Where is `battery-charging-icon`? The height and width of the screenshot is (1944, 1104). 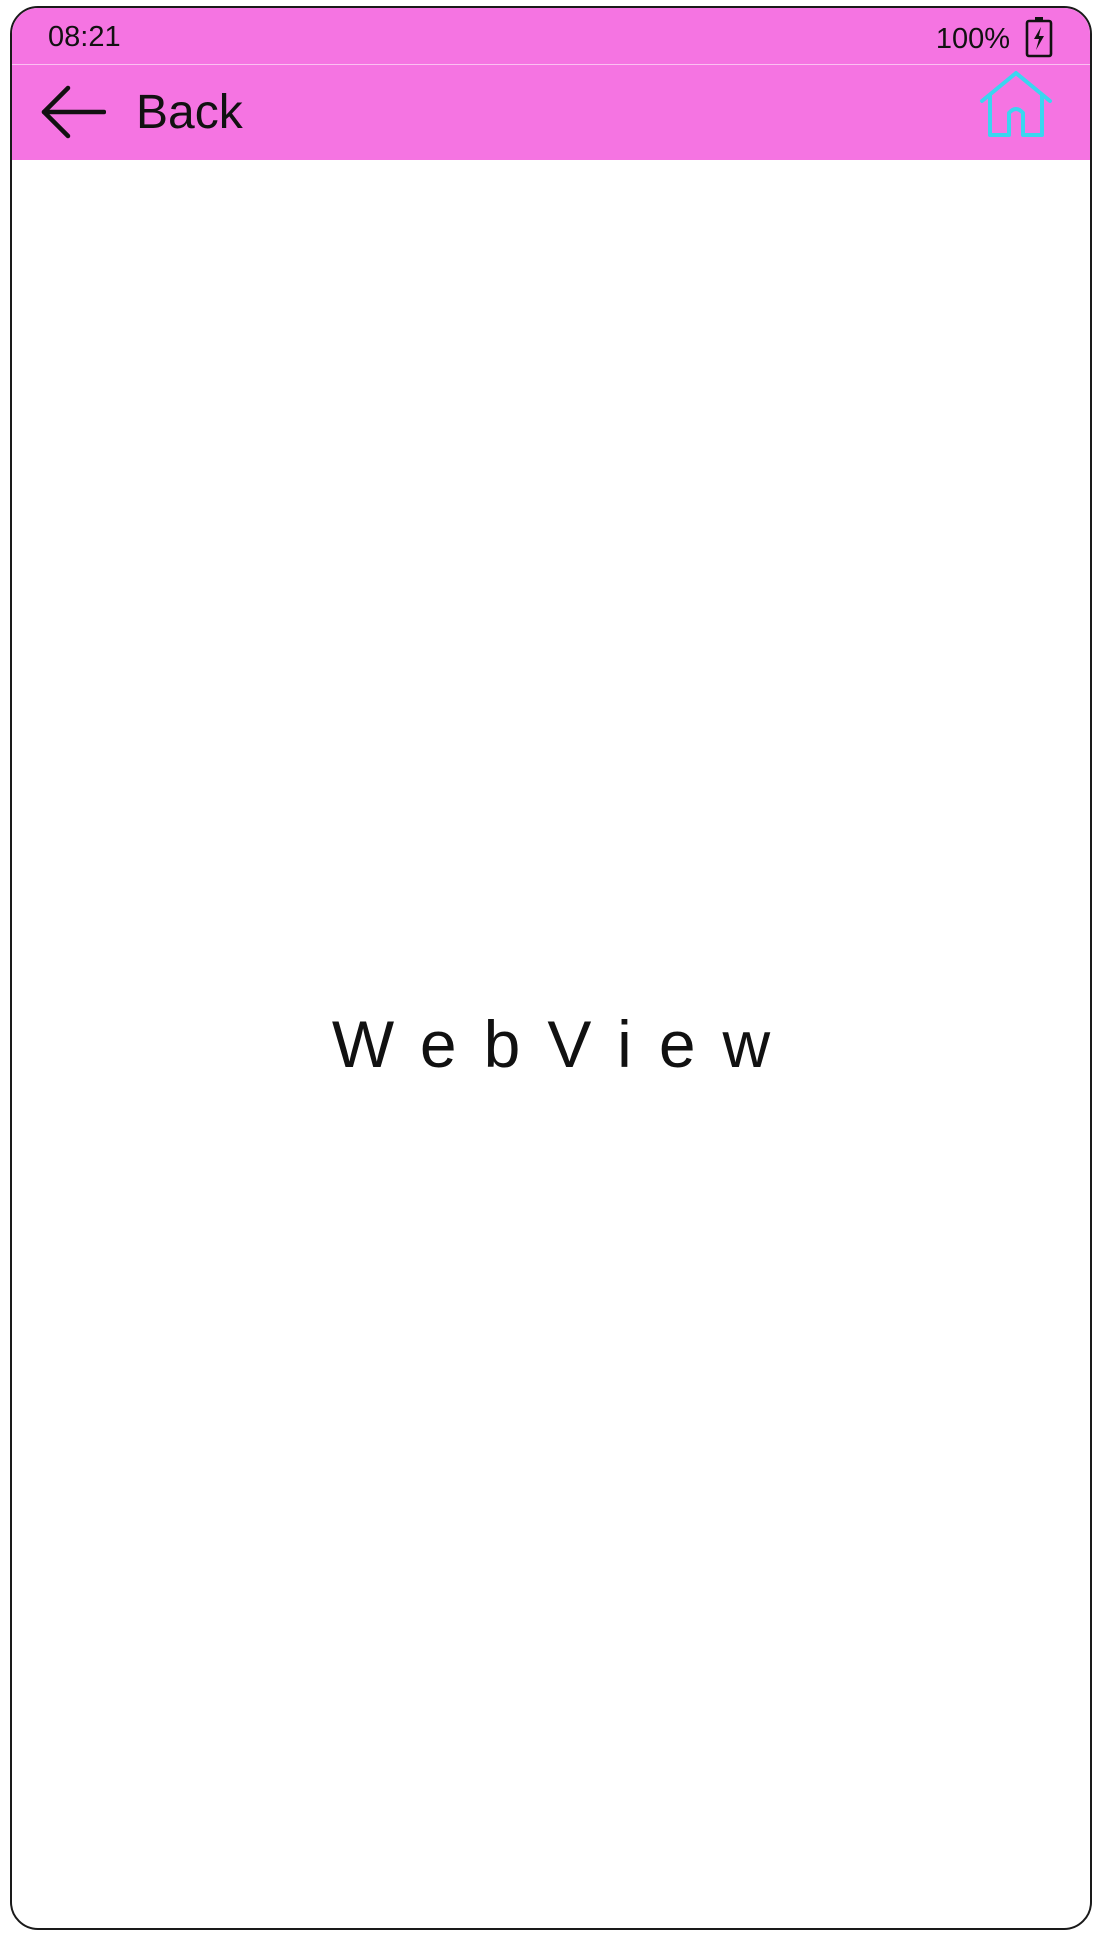
battery-charging-icon is located at coordinates (1039, 37).